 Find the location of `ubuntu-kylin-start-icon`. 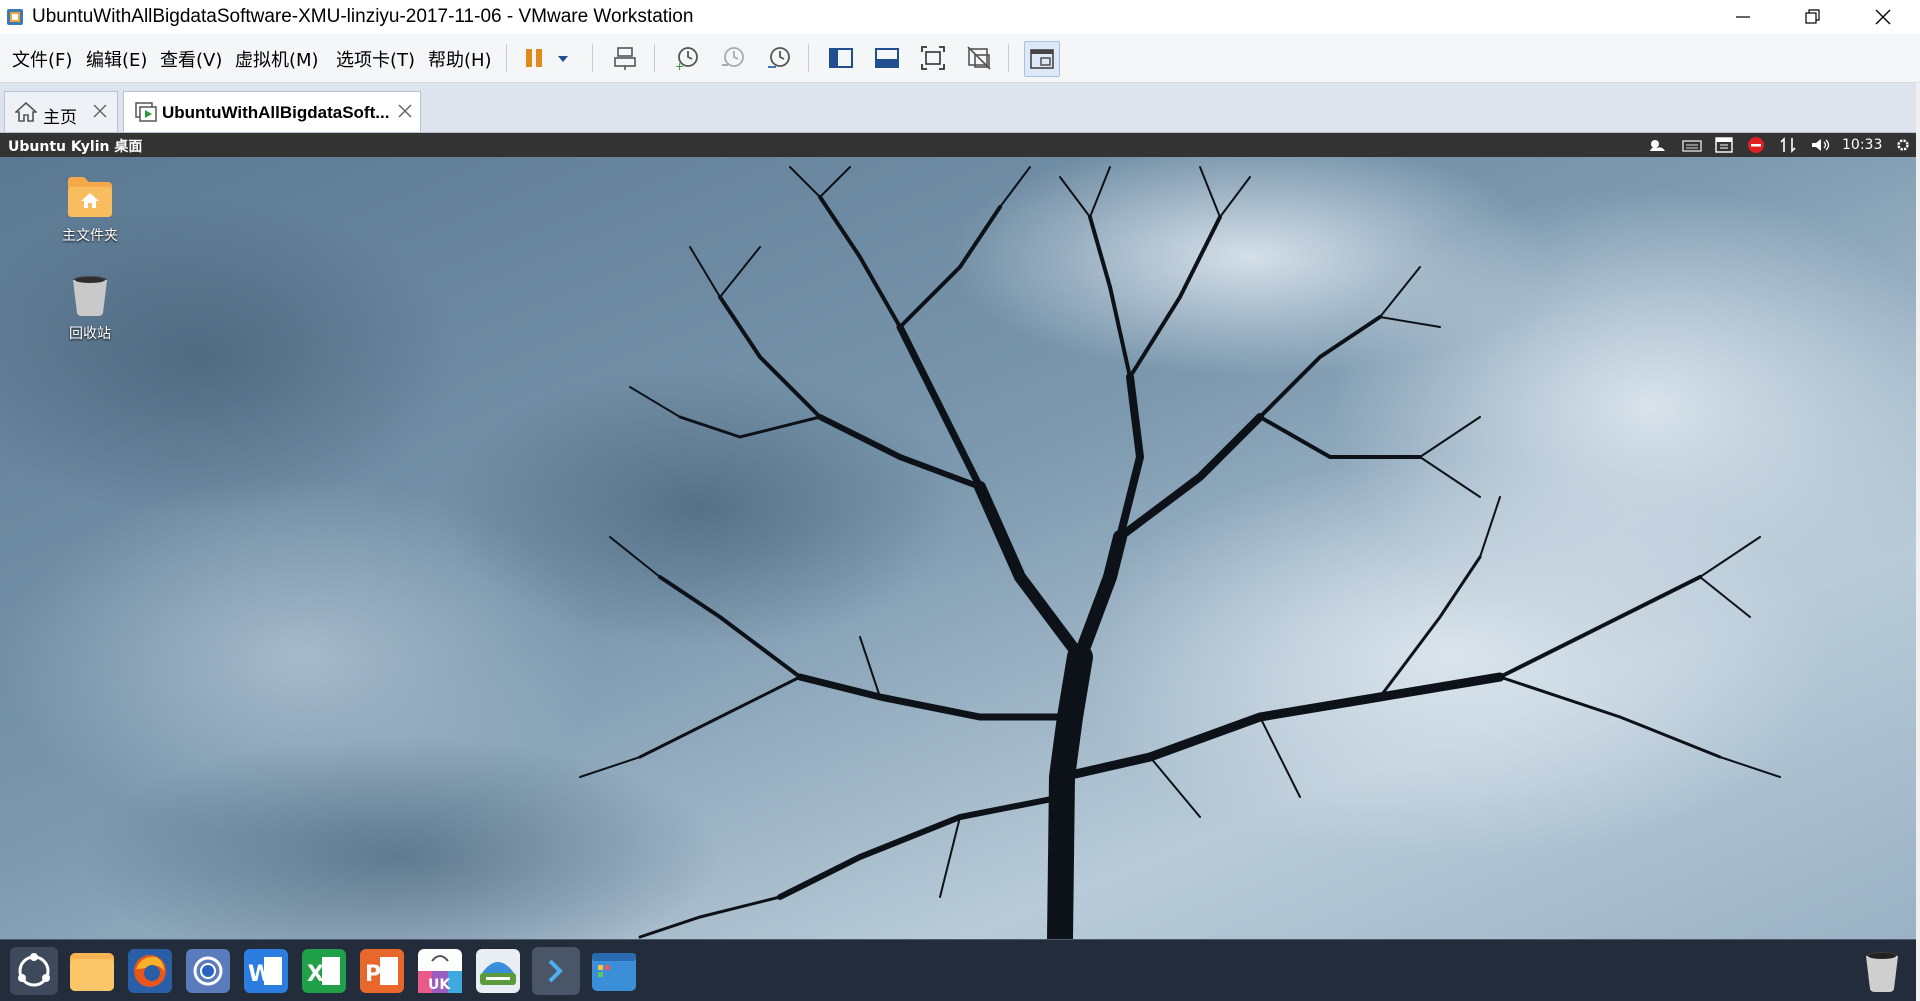

ubuntu-kylin-start-icon is located at coordinates (34, 970).